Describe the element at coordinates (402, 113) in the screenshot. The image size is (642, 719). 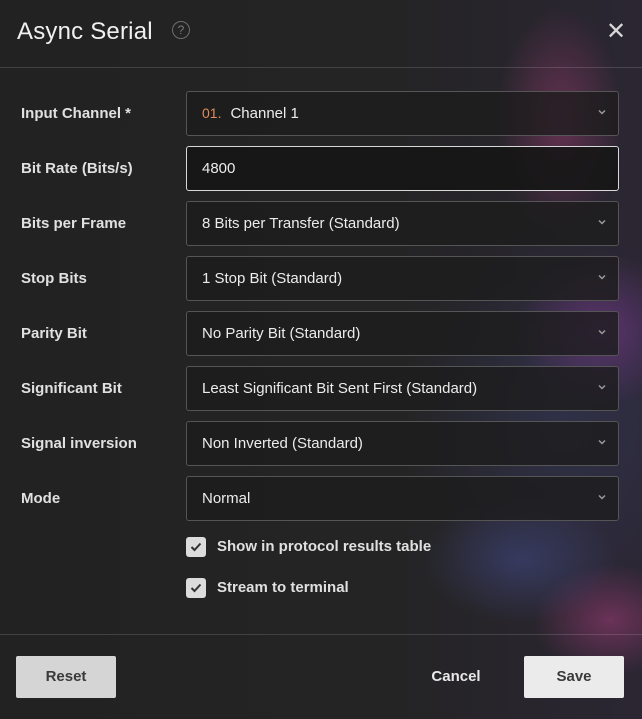
I see `input-channel-select: 01. Channel 1` at that location.